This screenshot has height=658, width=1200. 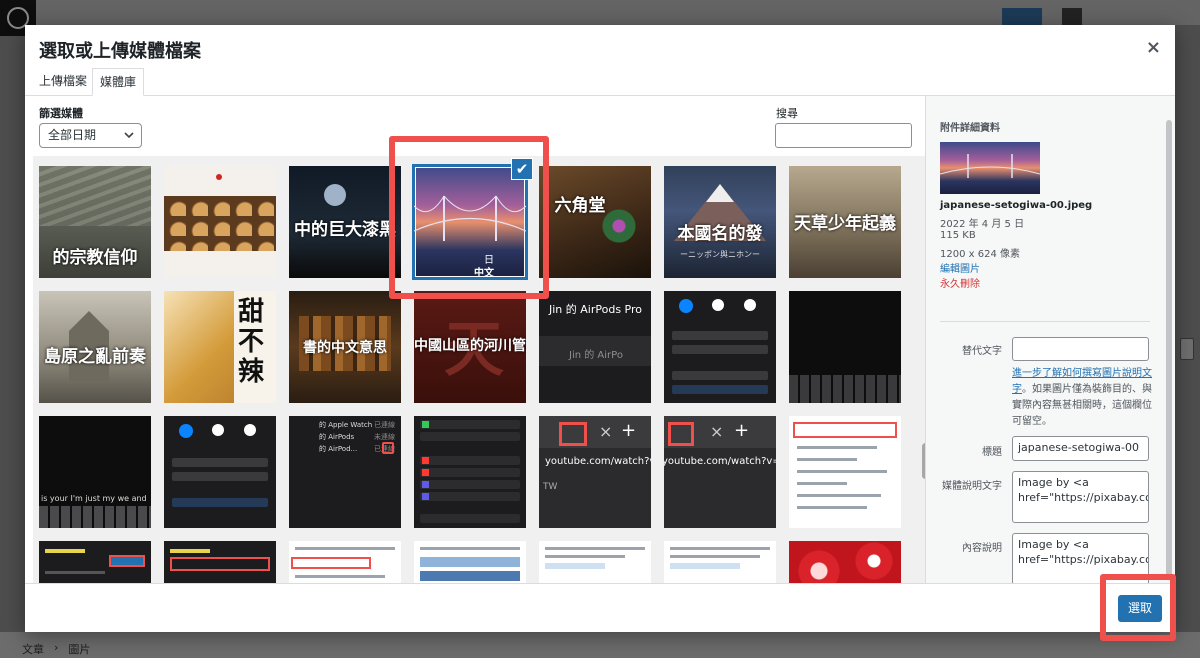 I want to click on keyboard-words: is your I'm just my we and, so click(x=94, y=498).